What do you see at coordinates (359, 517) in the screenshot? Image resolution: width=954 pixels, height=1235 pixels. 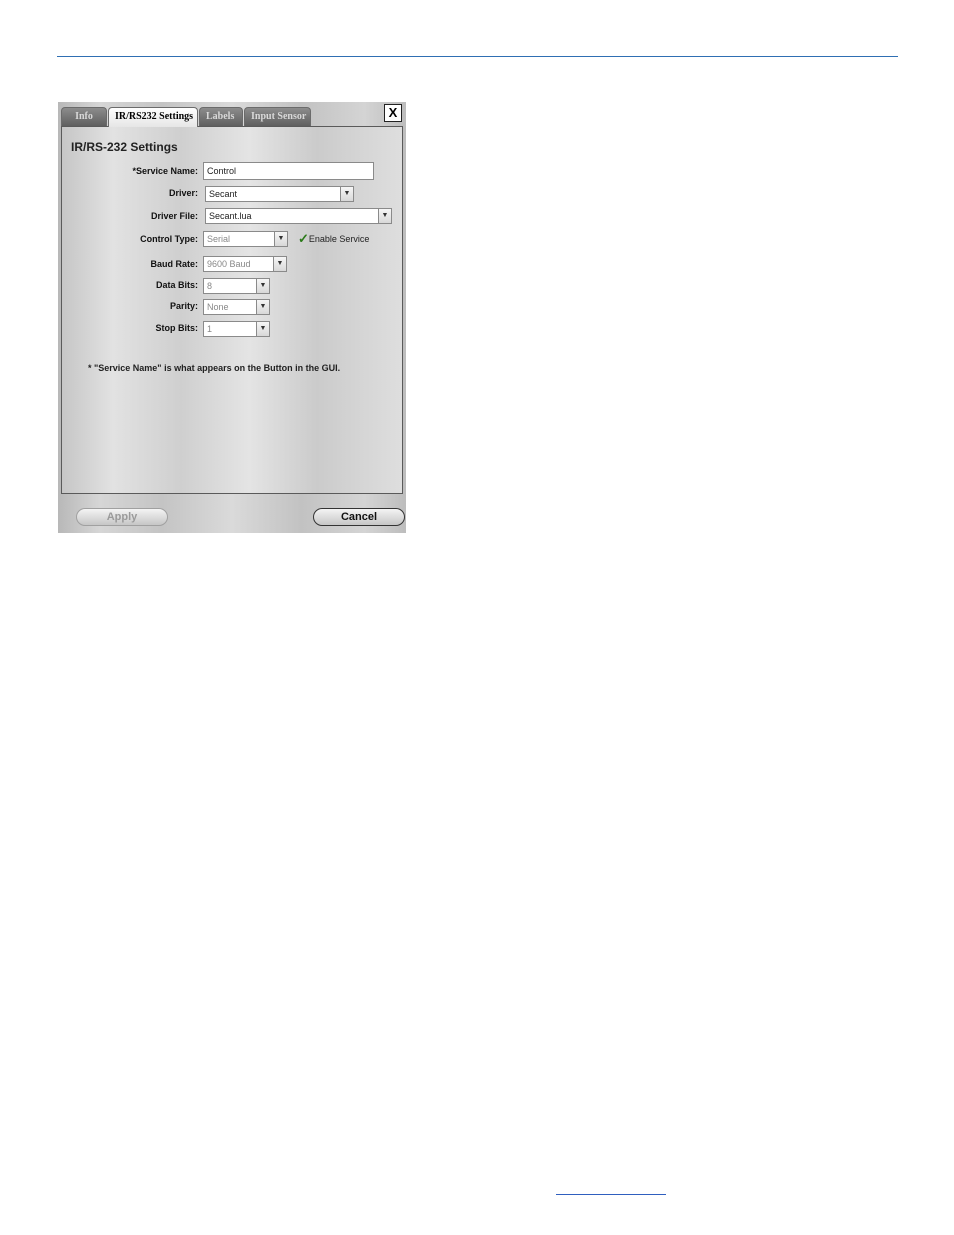 I see `cancel-button: Cancel` at bounding box center [359, 517].